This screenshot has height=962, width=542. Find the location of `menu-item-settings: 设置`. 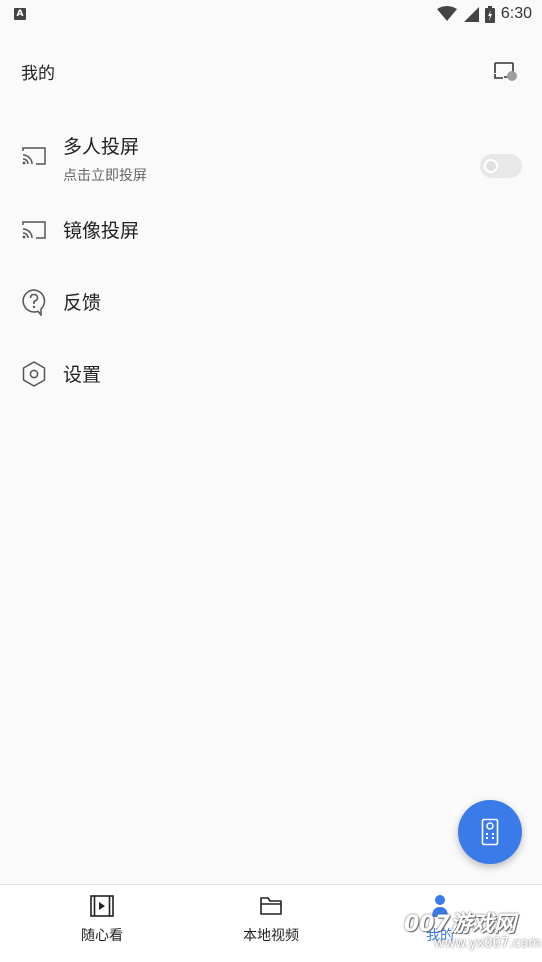

menu-item-settings: 设置 is located at coordinates (271, 374).